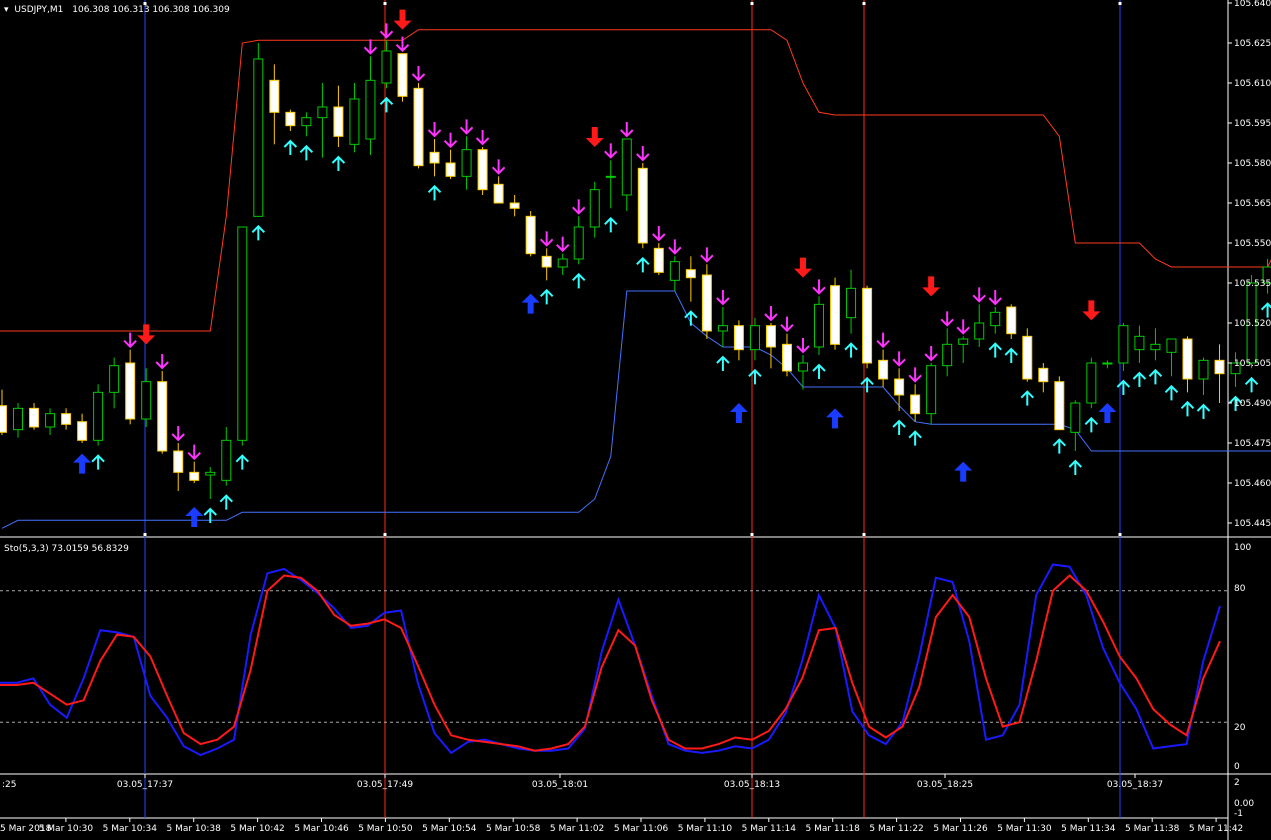 The height and width of the screenshot is (840, 1271). What do you see at coordinates (1237, 783) in the screenshot?
I see `macd-tick-label: 2` at bounding box center [1237, 783].